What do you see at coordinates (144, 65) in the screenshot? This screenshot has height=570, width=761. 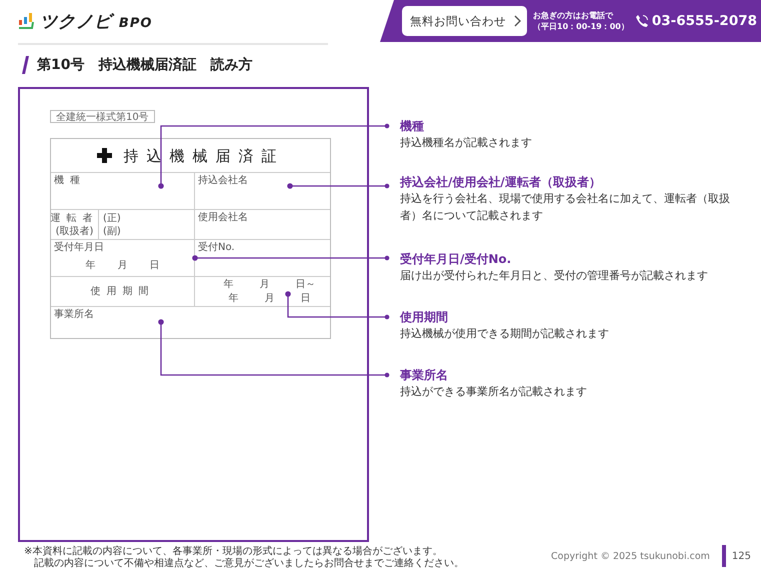 I see `page-title: 第10号 持込機械届済証 読み方` at bounding box center [144, 65].